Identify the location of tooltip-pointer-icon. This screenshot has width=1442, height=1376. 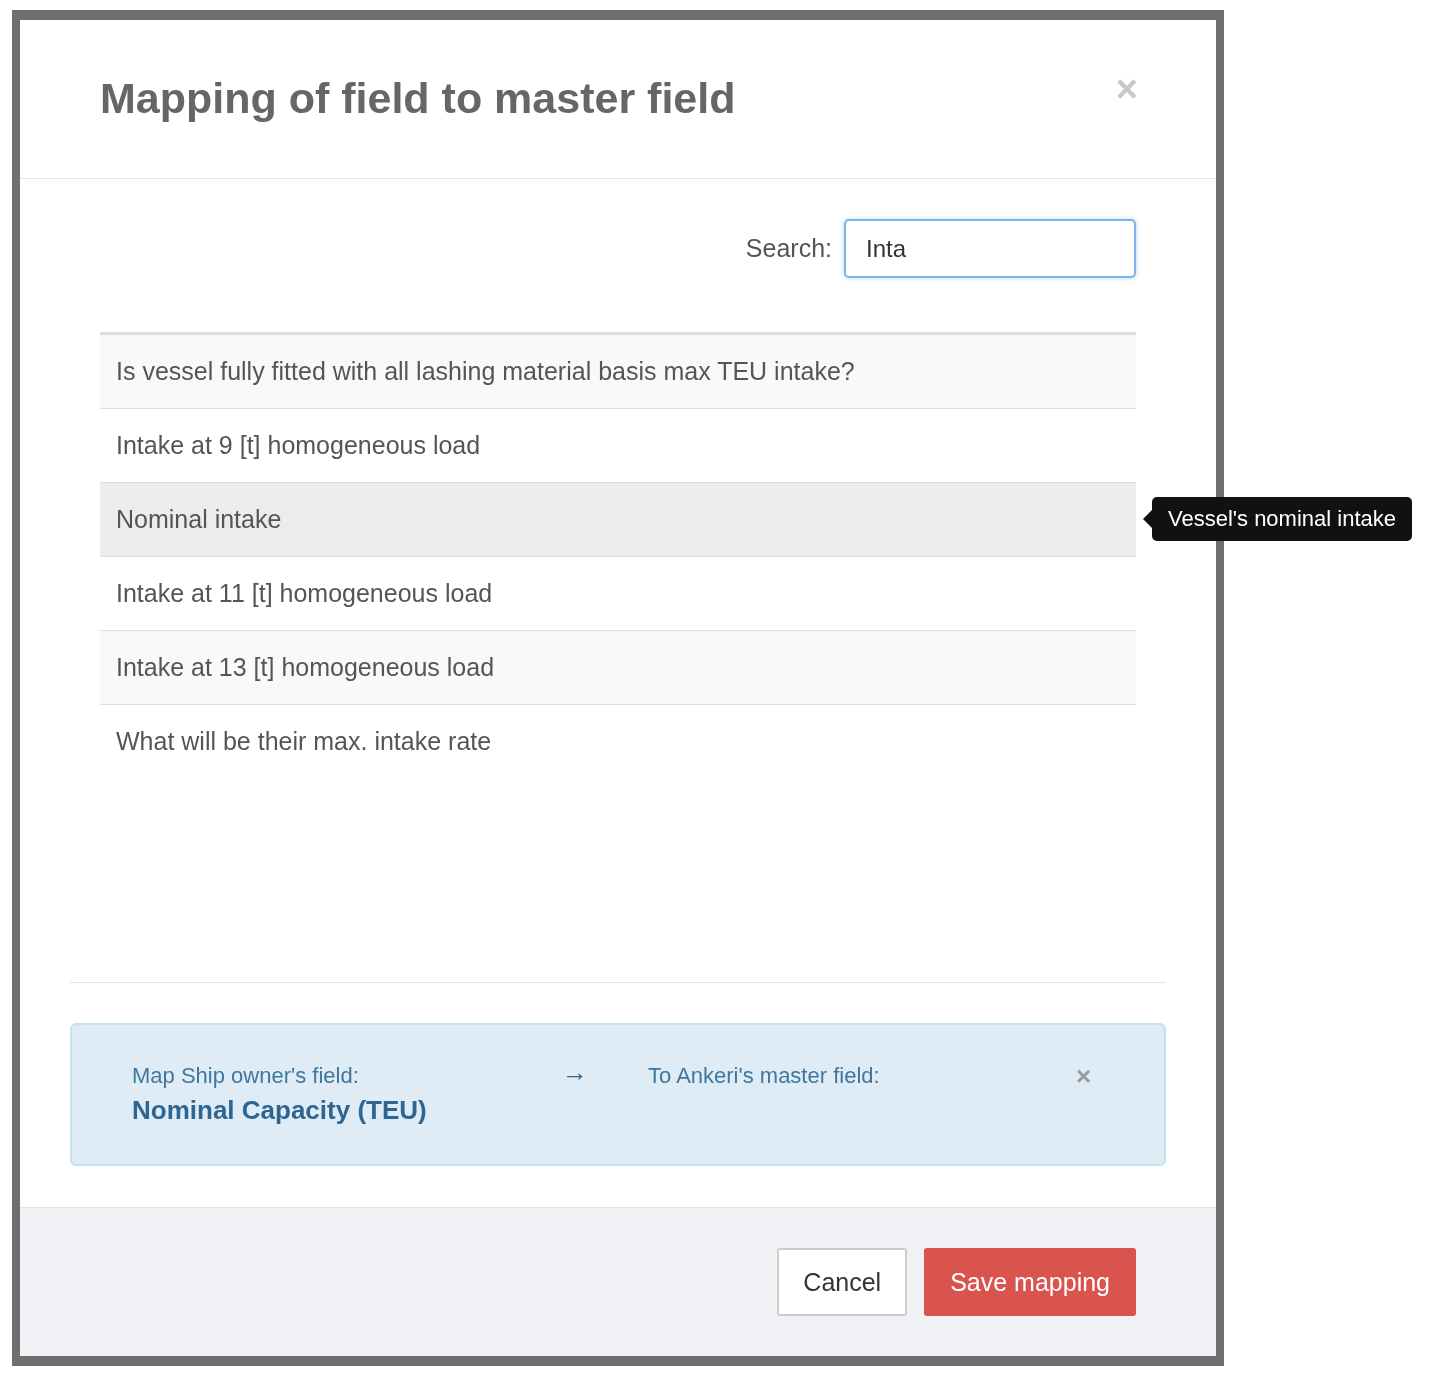
(1147, 519).